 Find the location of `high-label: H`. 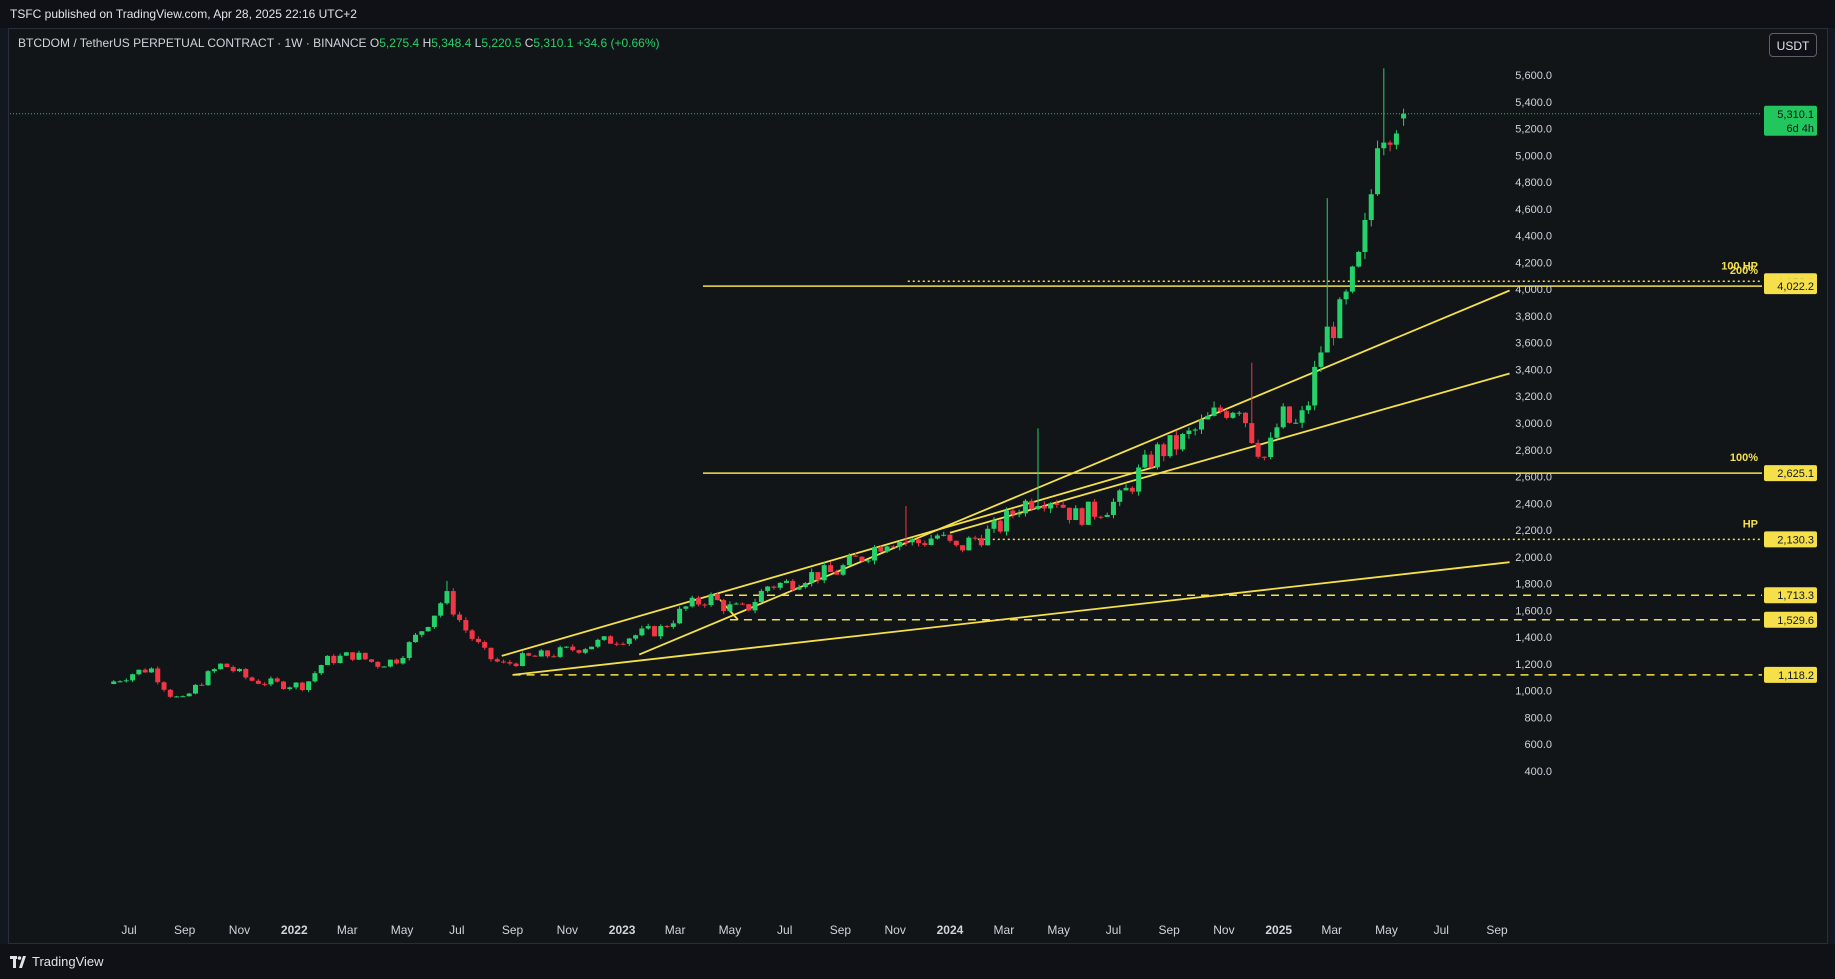

high-label: H is located at coordinates (427, 43).